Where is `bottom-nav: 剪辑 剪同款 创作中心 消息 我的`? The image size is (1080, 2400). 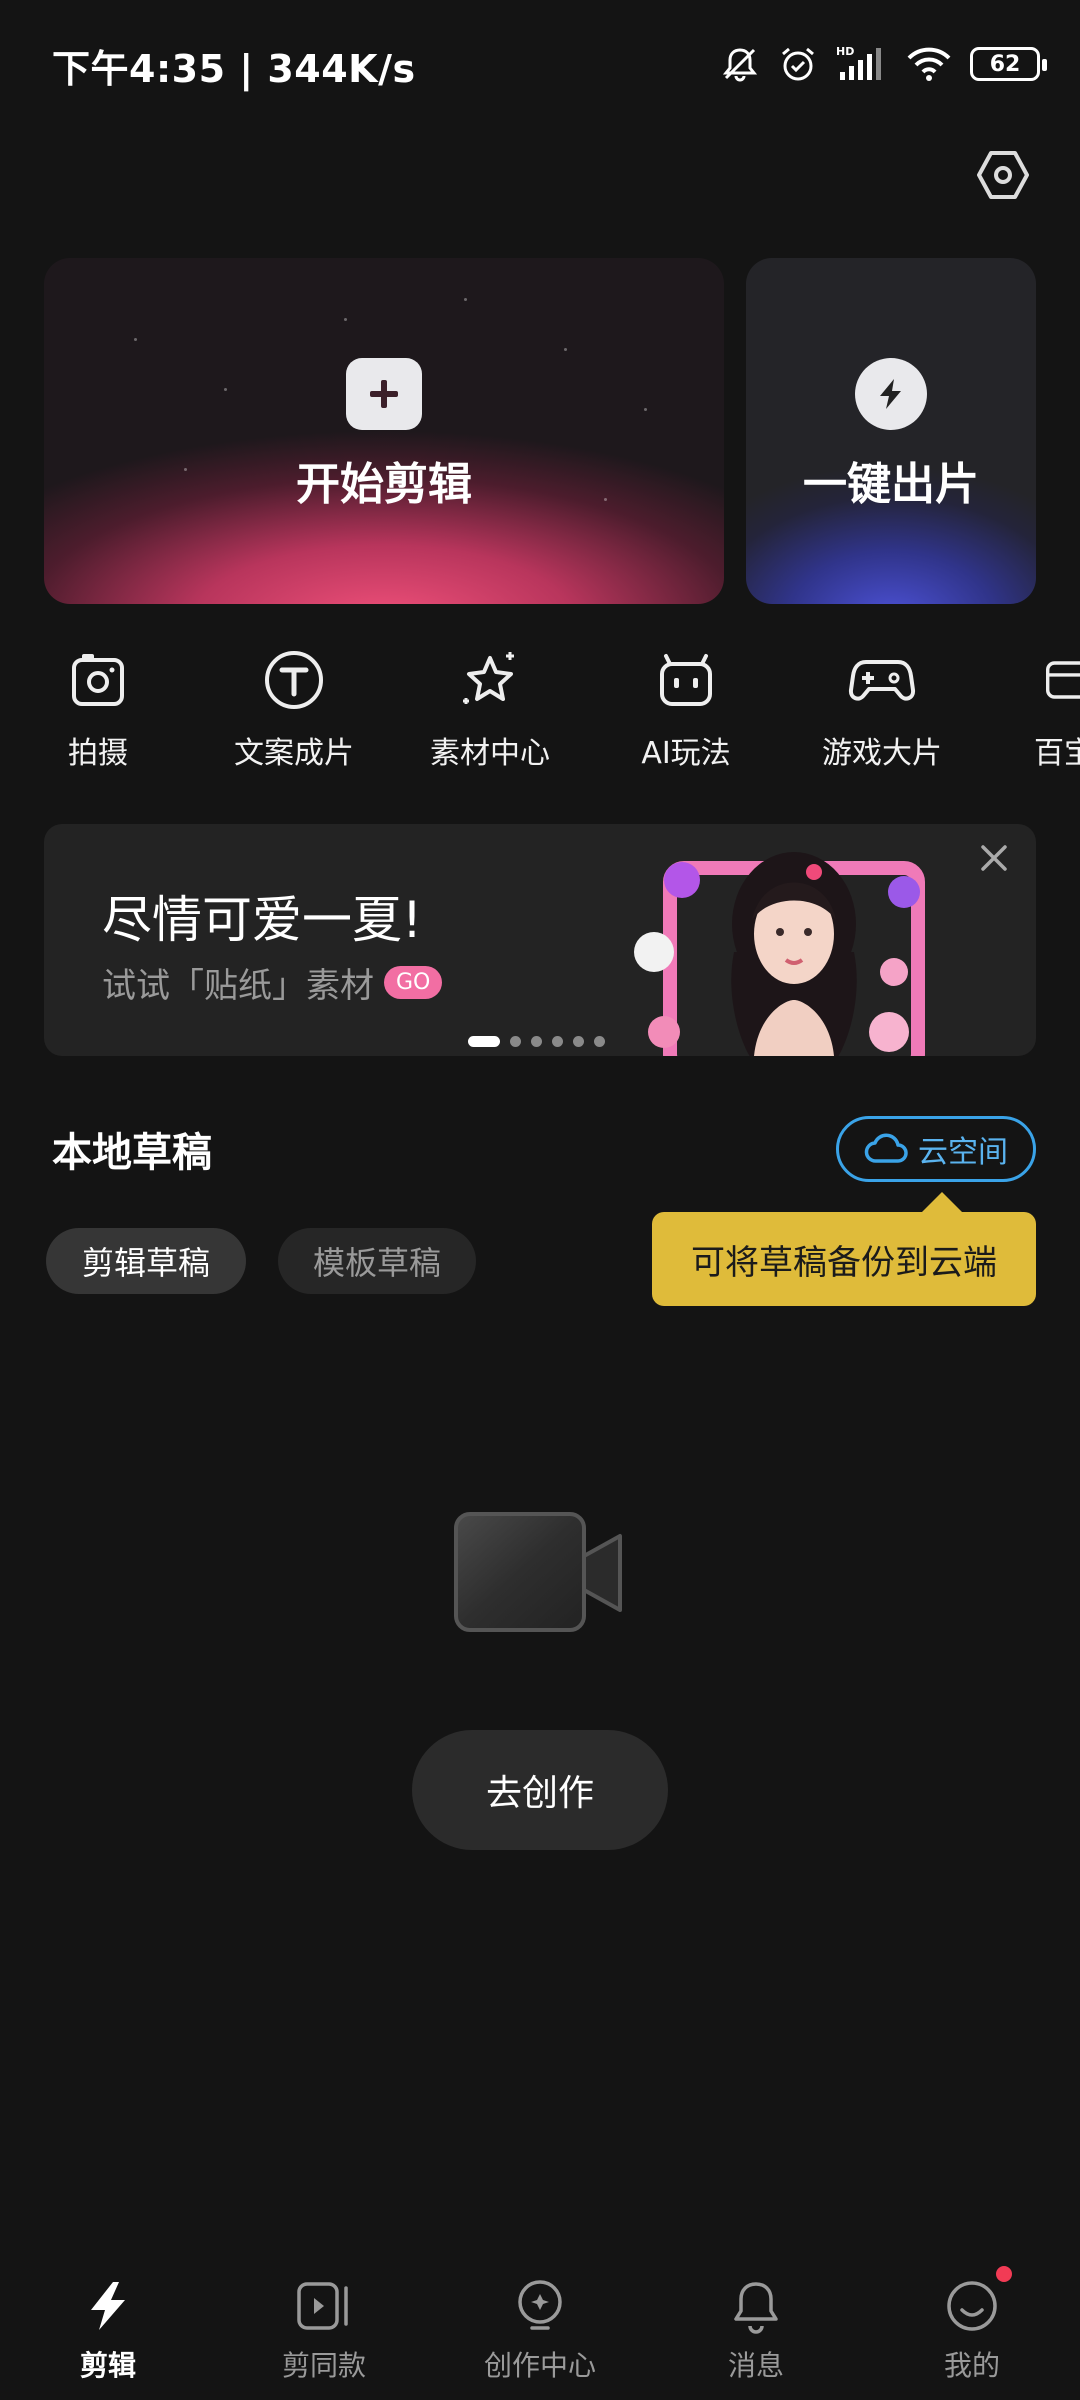
bottom-nav: 剪辑 剪同款 创作中心 消息 我的 is located at coordinates (540, 2330).